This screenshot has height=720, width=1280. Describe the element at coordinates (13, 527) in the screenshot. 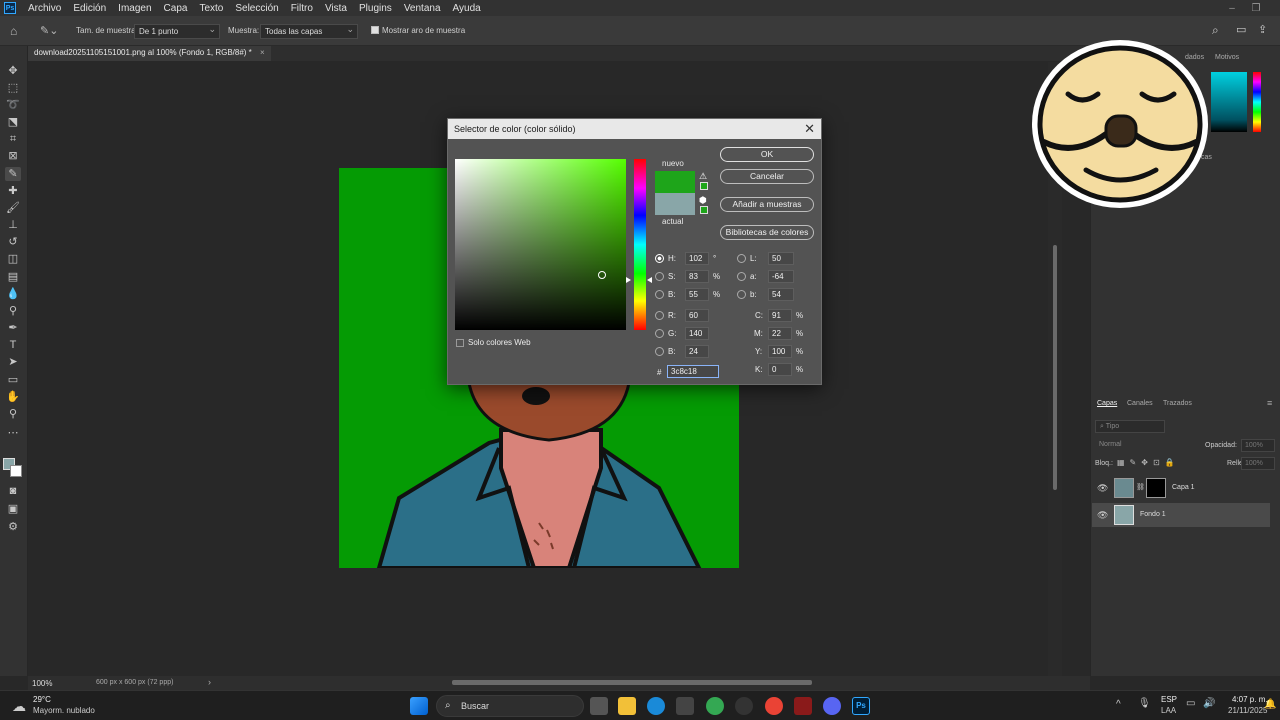

I see `generative-icon: ⚙` at that location.